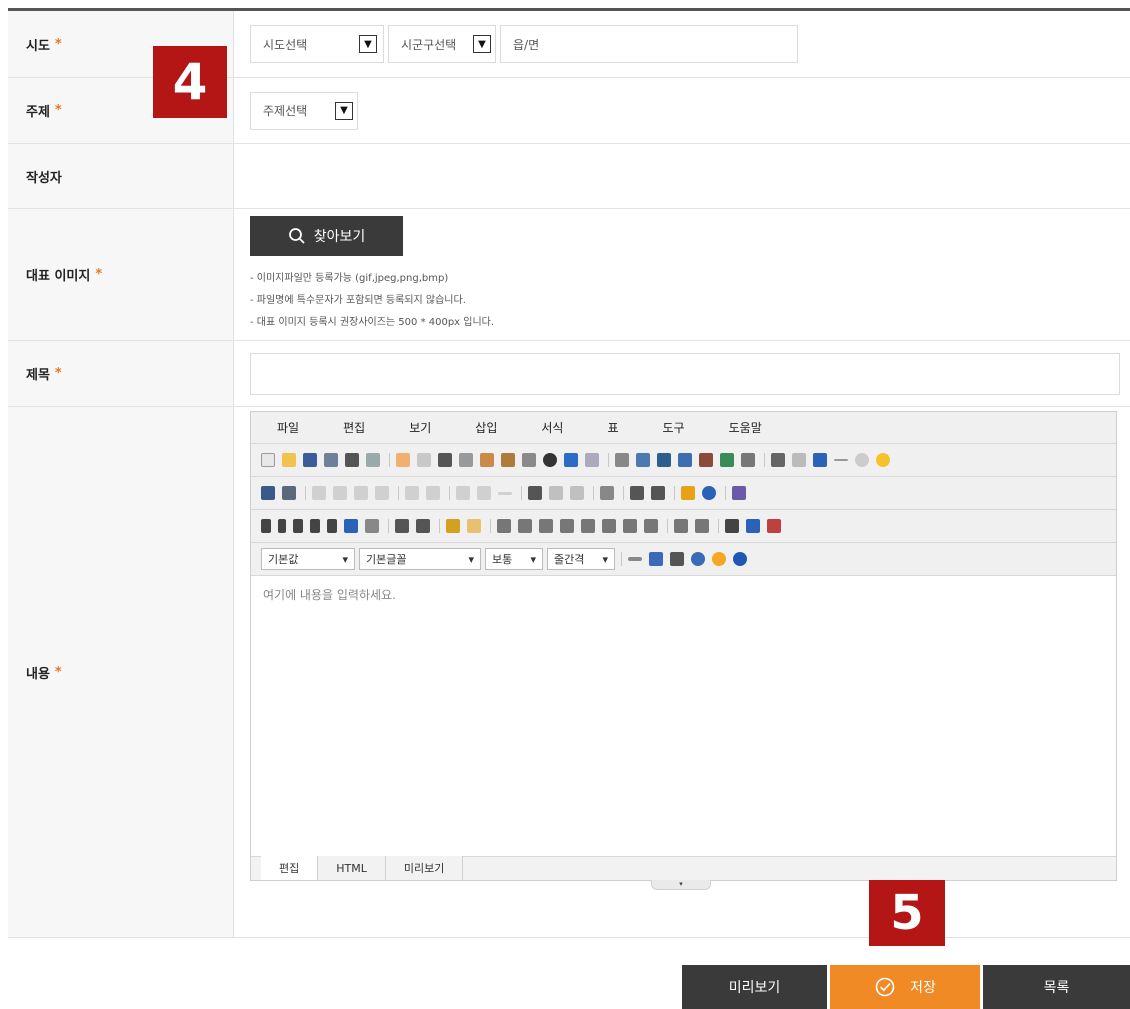 Image resolution: width=1130 pixels, height=1009 pixels. What do you see at coordinates (706, 460) in the screenshot?
I see `film-icon` at bounding box center [706, 460].